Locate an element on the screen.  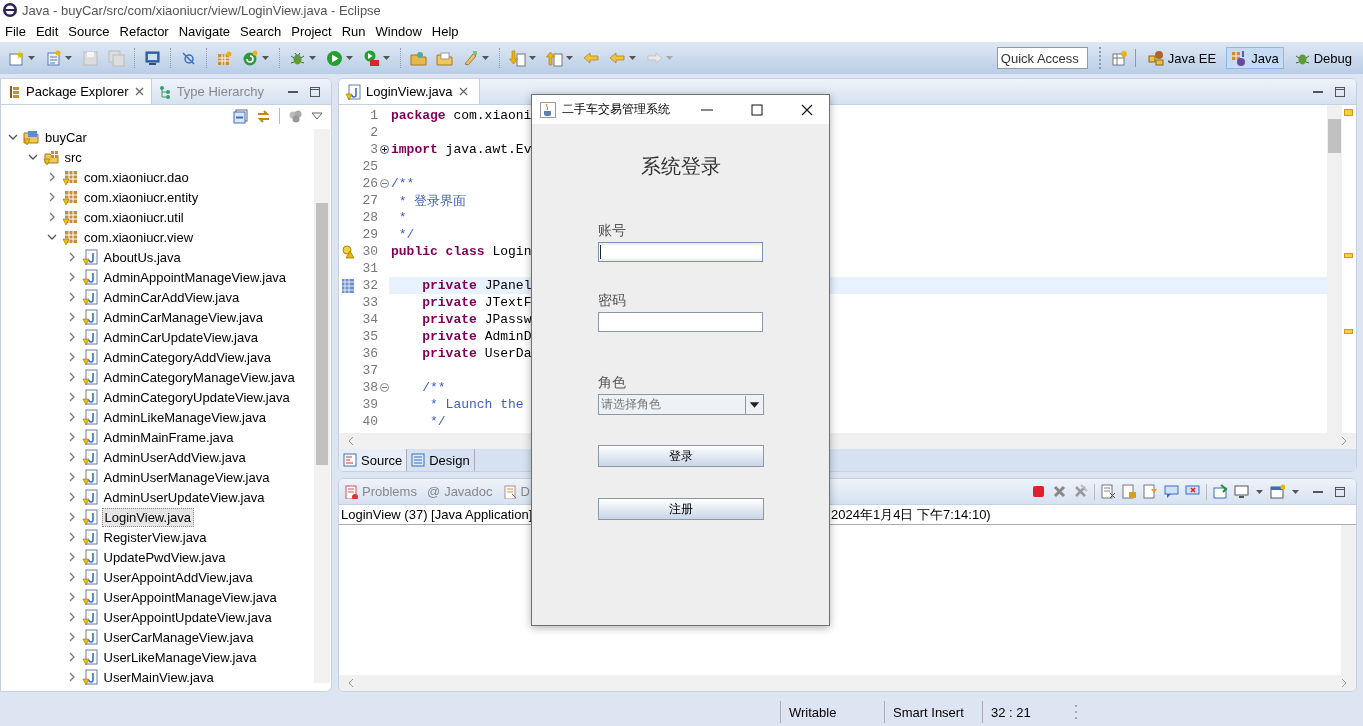
line-number: 36 is located at coordinates (369, 353).